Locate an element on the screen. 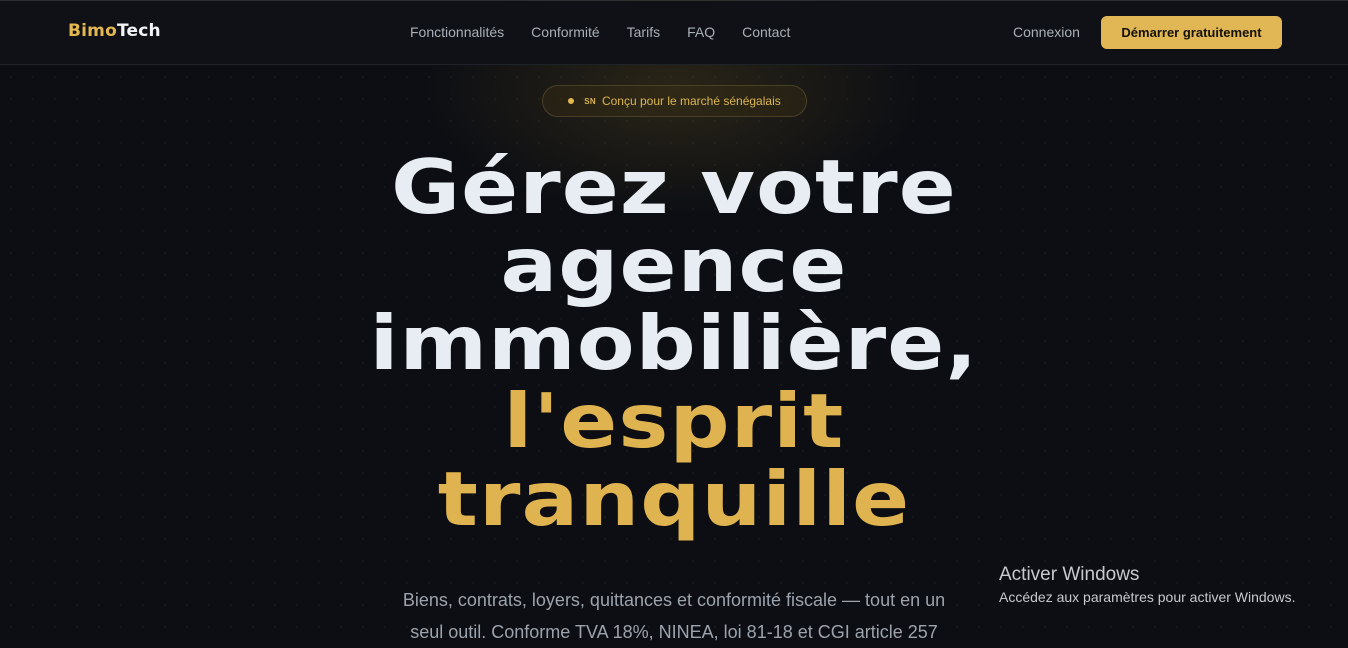 Image resolution: width=1348 pixels, height=648 pixels. nav-link-contact: Contact is located at coordinates (766, 32).